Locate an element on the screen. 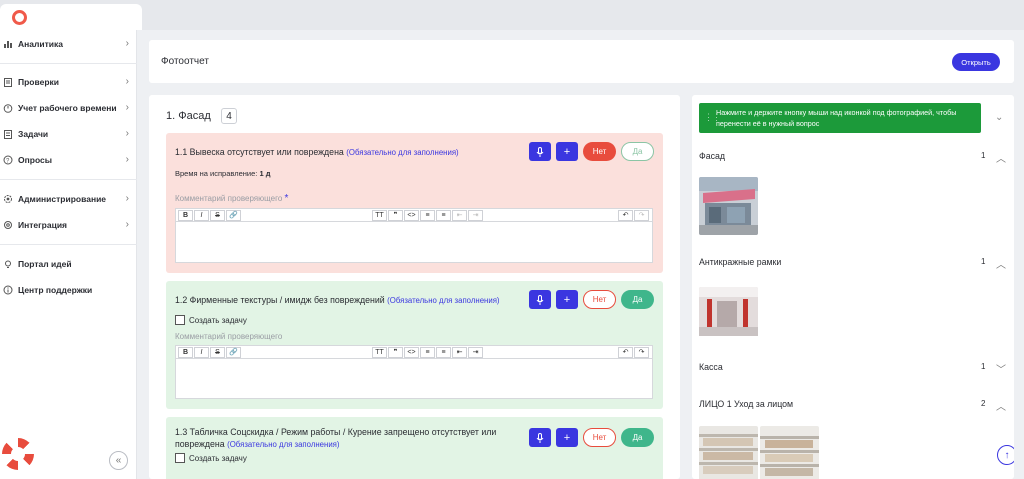 Image resolution: width=1024 pixels, height=479 pixels. photo-group-header: ЛИЦО 1 Уход за лицом 2 ︿ is located at coordinates (853, 406).